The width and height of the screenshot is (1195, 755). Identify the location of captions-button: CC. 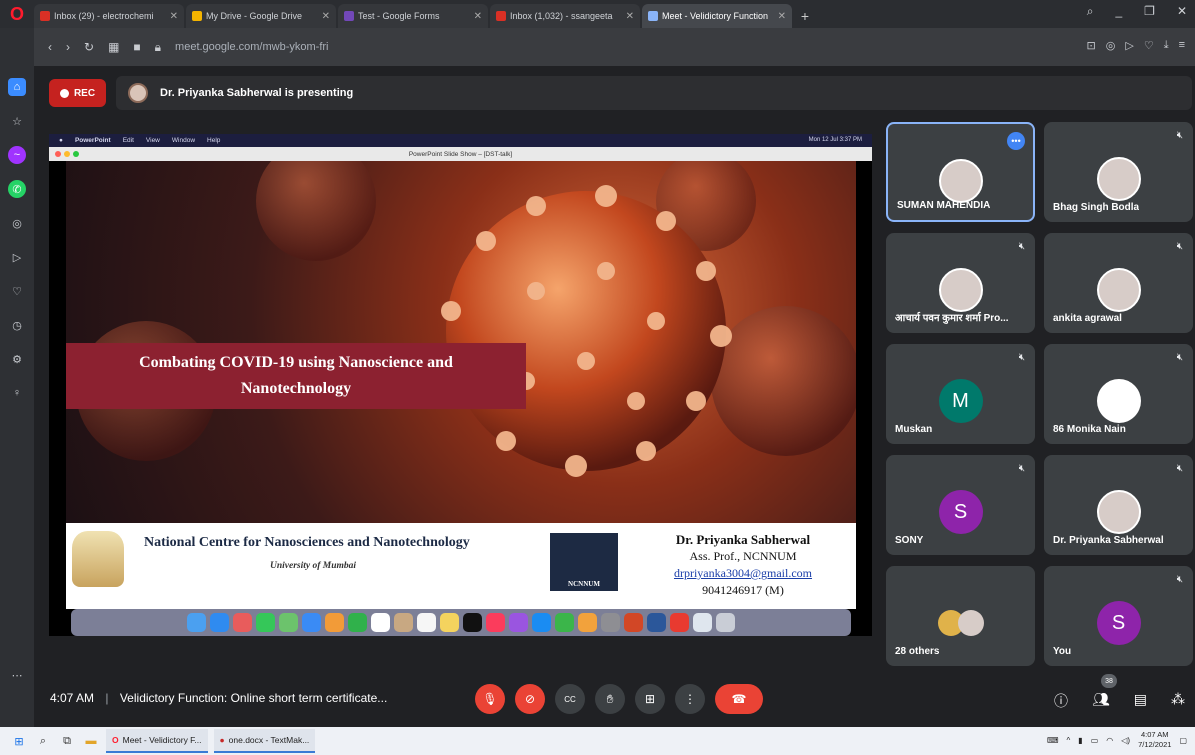
(570, 699).